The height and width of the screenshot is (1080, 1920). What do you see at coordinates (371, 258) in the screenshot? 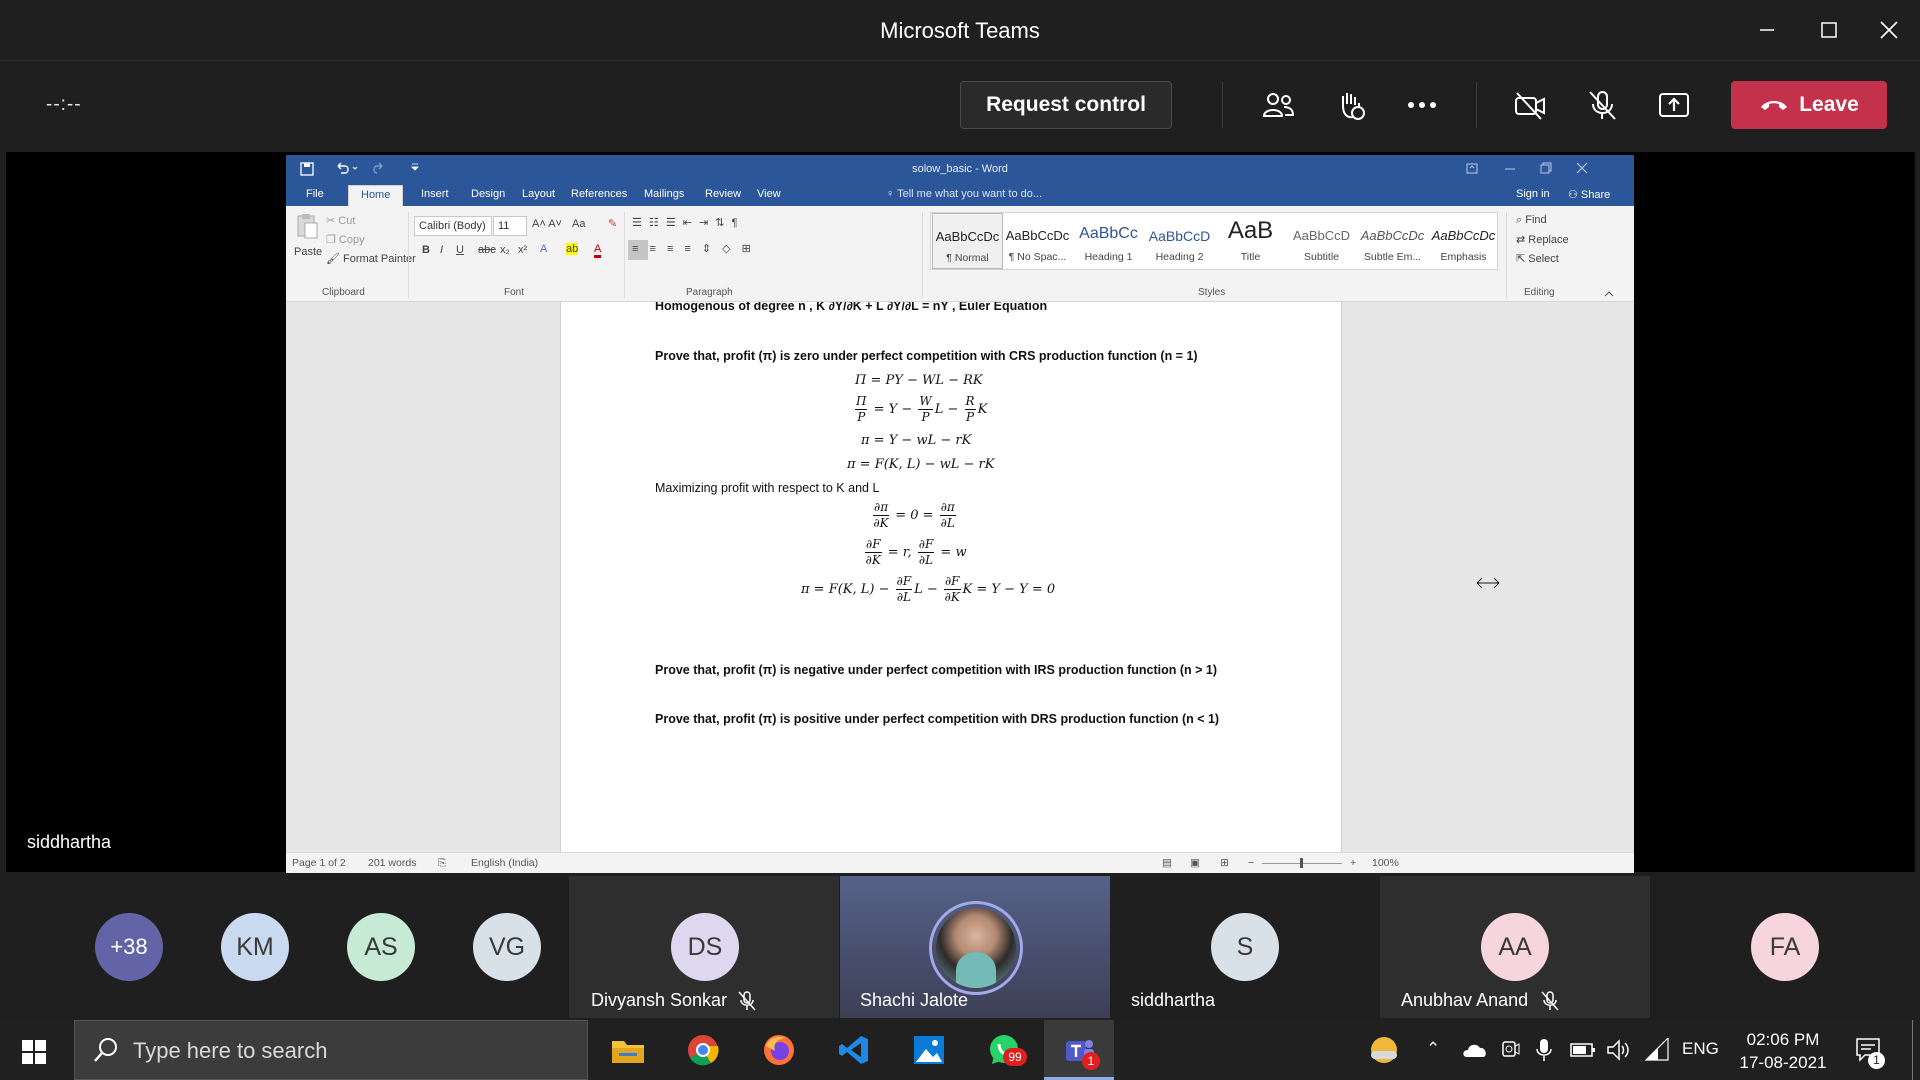
I see `format-painter-button: 🖌 Format Painter` at bounding box center [371, 258].